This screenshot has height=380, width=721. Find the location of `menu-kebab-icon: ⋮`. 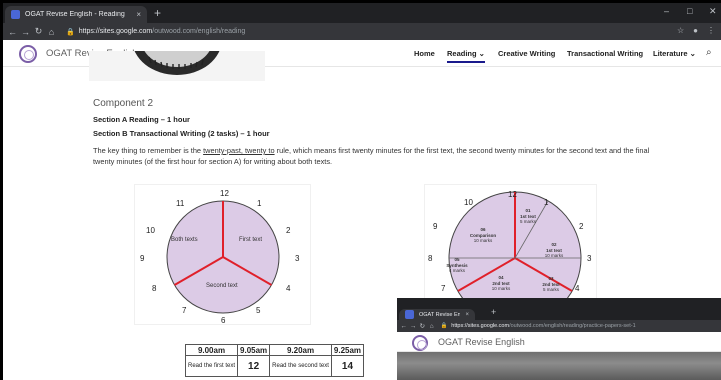

menu-kebab-icon: ⋮ is located at coordinates (711, 30).